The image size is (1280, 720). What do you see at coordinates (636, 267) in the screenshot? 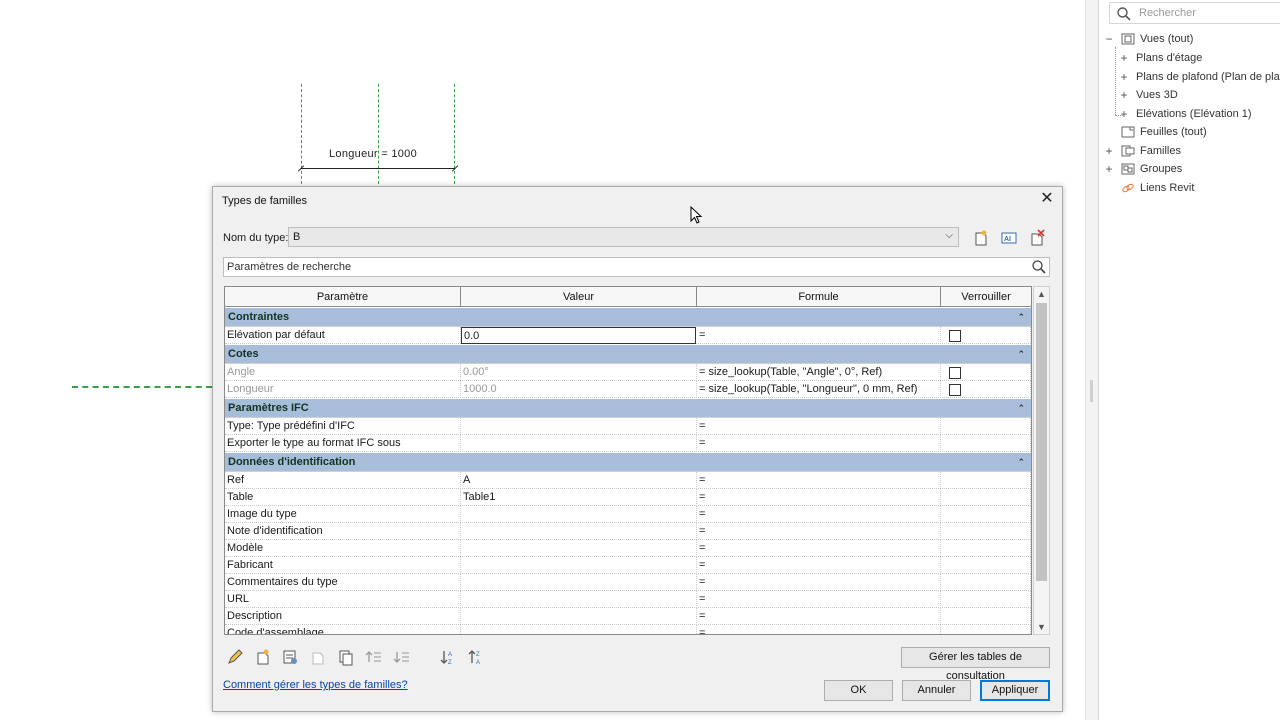
I see `parameter-search-input: Paramètres de recherche` at bounding box center [636, 267].